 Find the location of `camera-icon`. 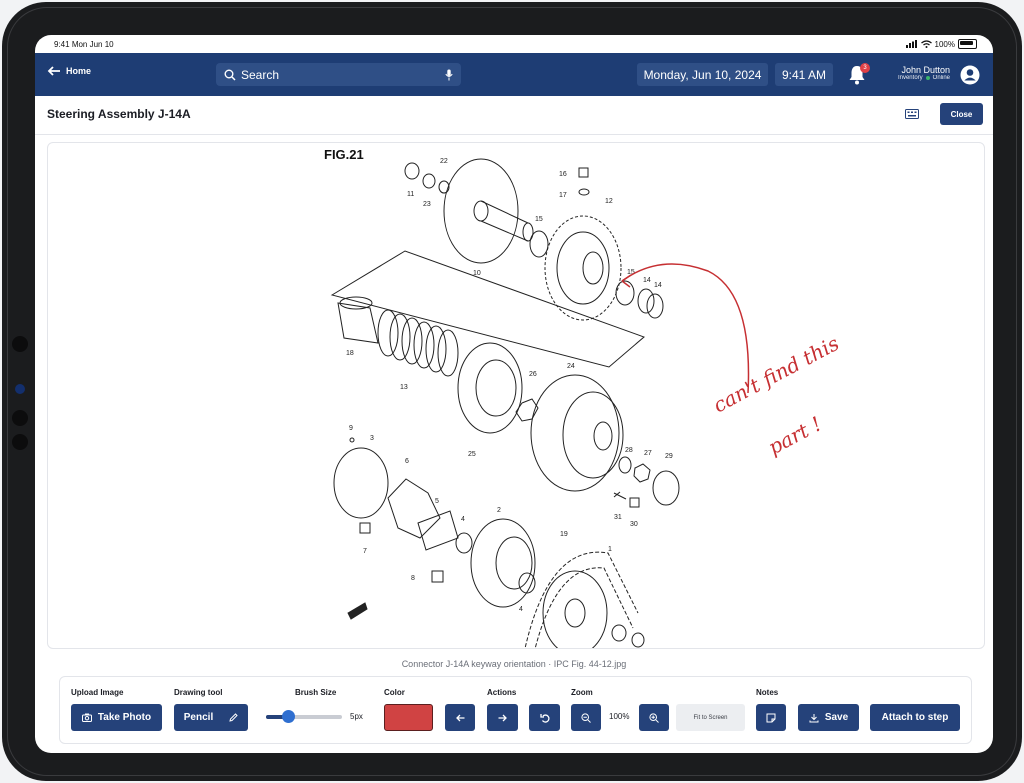

camera-icon is located at coordinates (86, 717).